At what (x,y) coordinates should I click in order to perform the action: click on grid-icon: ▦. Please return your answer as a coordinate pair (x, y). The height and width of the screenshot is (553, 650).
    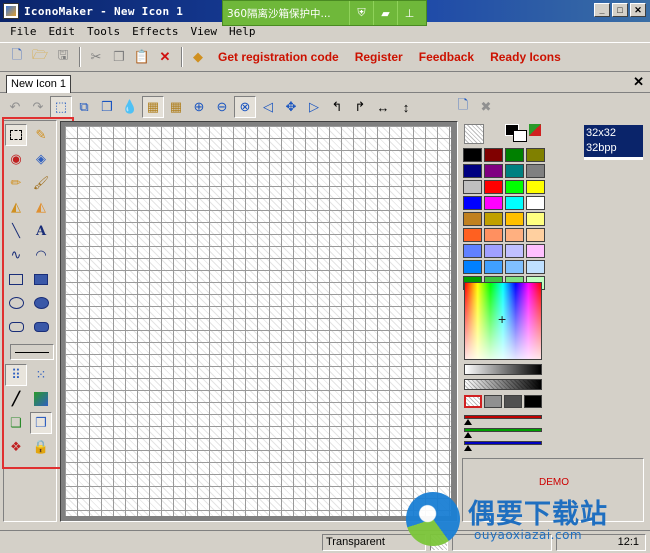
    Looking at the image, I should click on (153, 107).